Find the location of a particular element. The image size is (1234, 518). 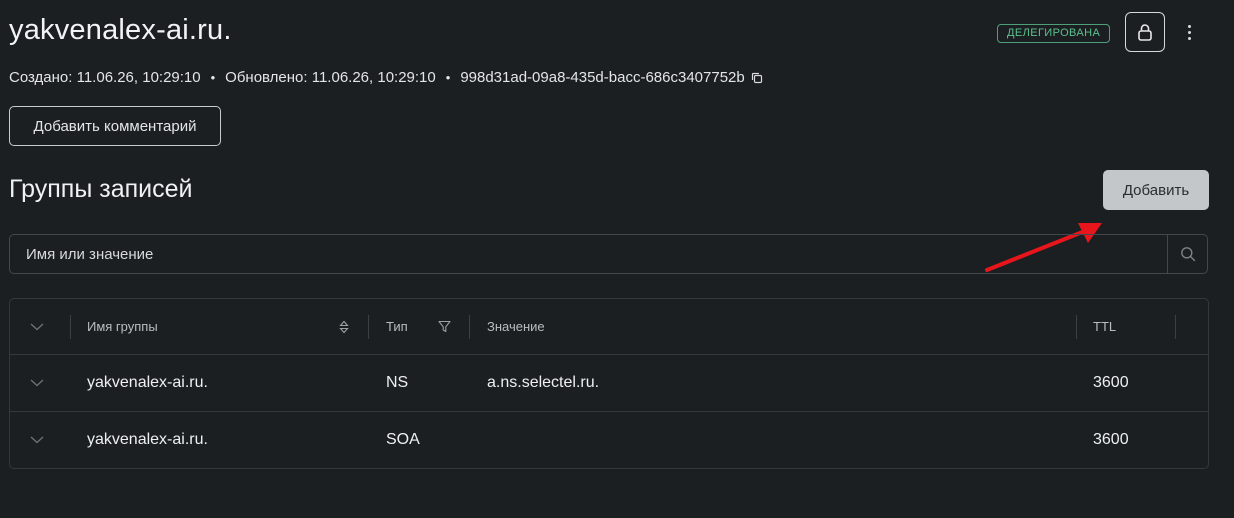

copy-icon is located at coordinates (757, 78).